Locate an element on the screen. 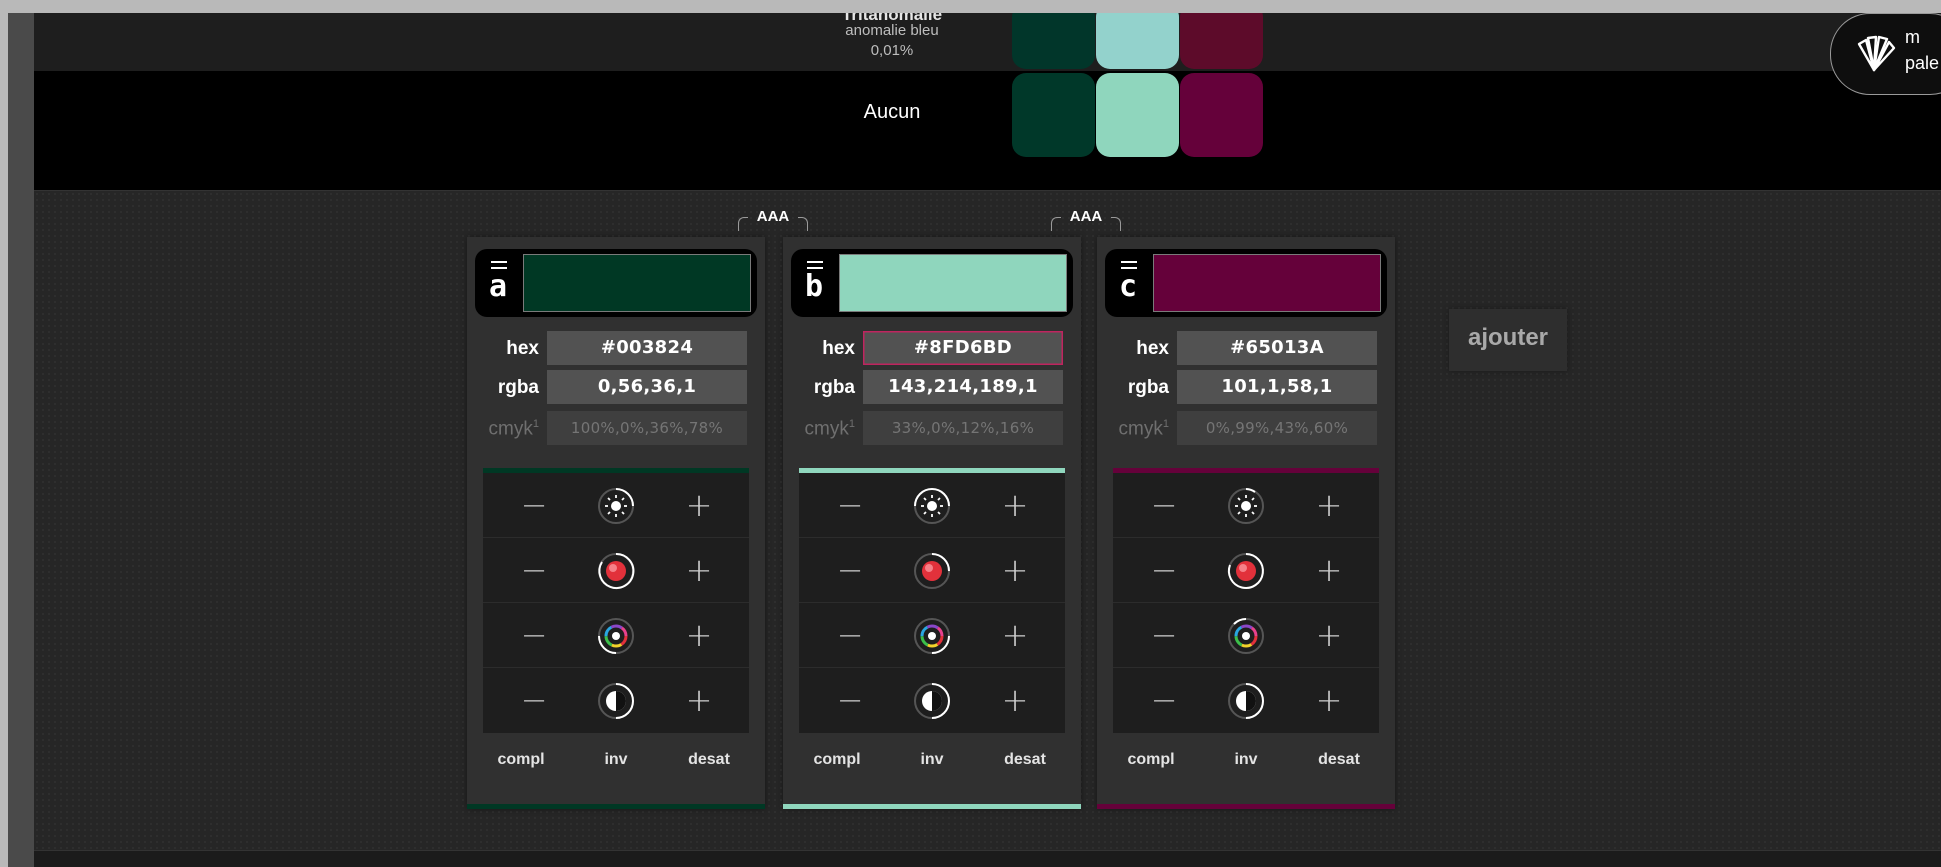  rgba-field: 143,214,189,1 is located at coordinates (963, 387).